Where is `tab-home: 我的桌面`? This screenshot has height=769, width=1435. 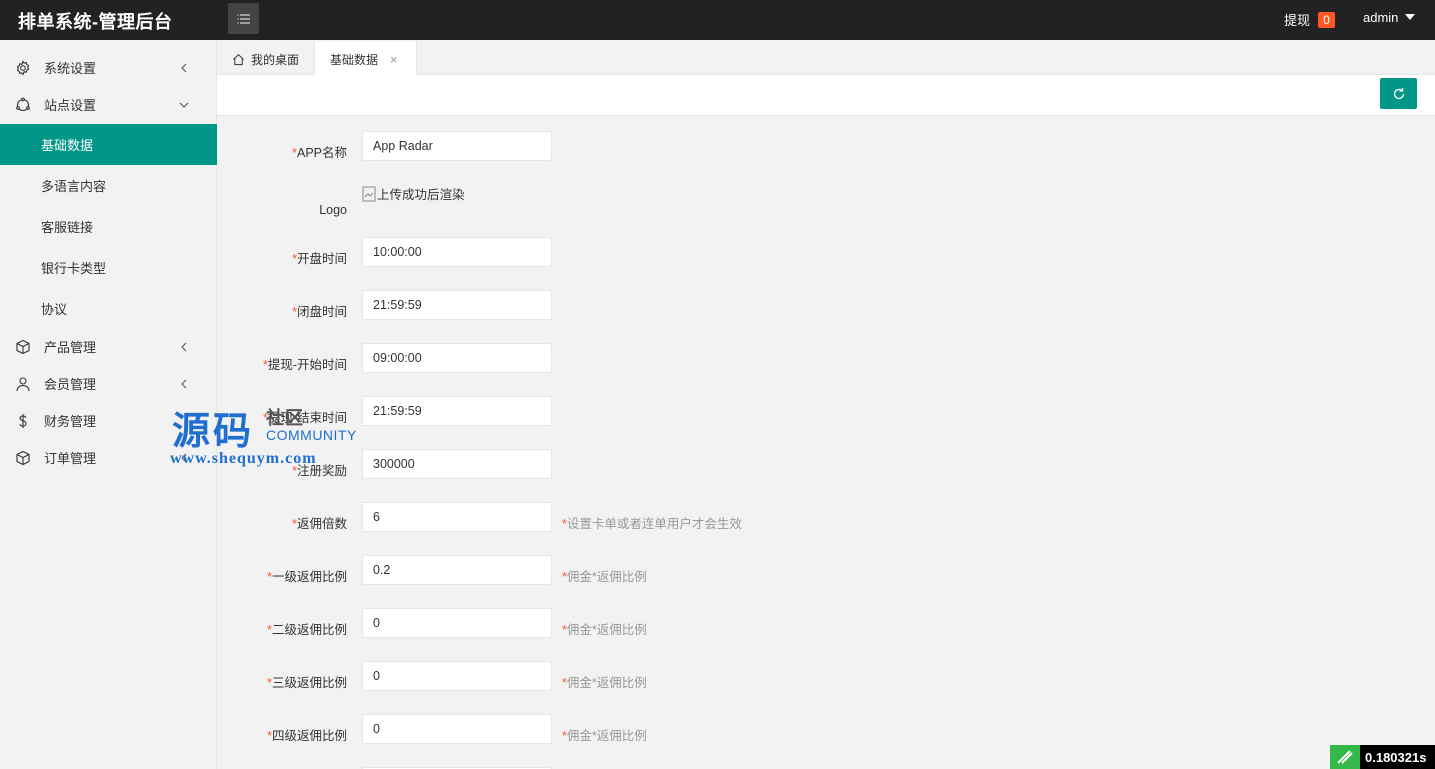
tab-home: 我的桌面 is located at coordinates (265, 59).